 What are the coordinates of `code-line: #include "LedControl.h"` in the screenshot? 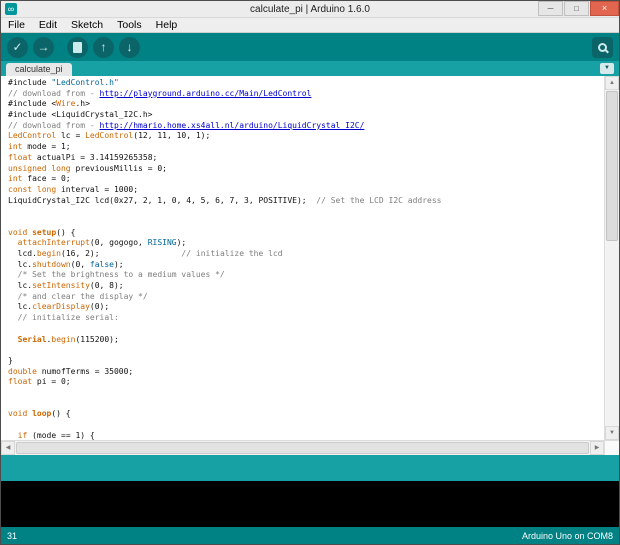 It's located at (63, 82).